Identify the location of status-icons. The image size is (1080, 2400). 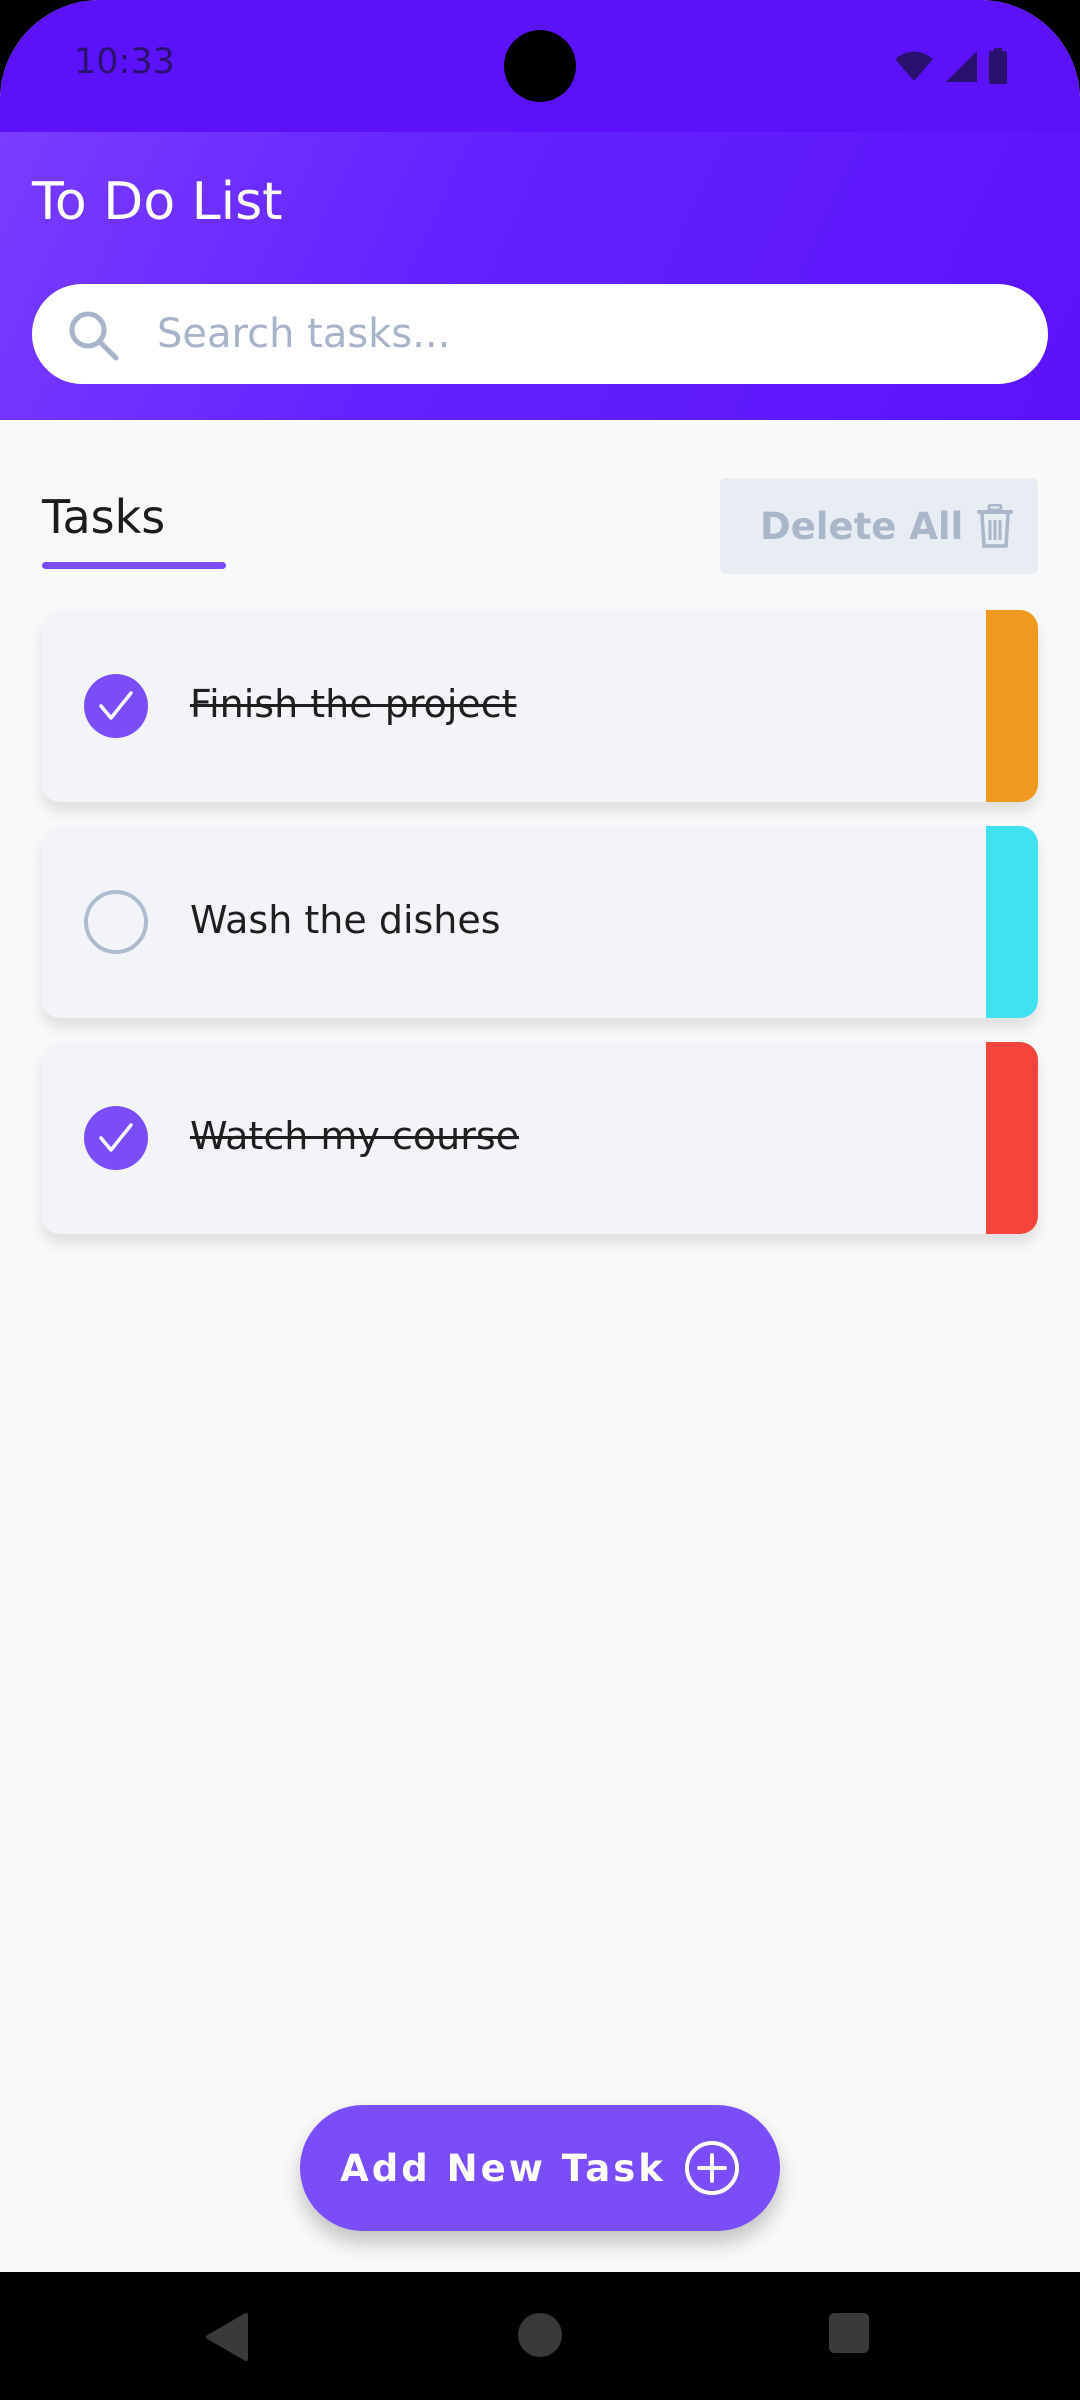
(951, 66).